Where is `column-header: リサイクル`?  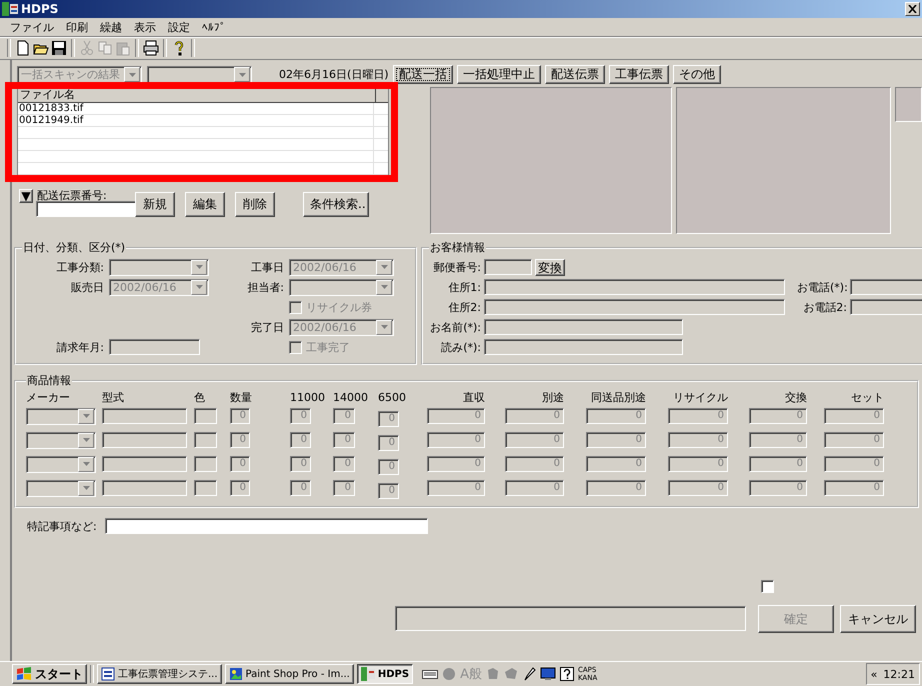
column-header: リサイクル is located at coordinates (700, 397).